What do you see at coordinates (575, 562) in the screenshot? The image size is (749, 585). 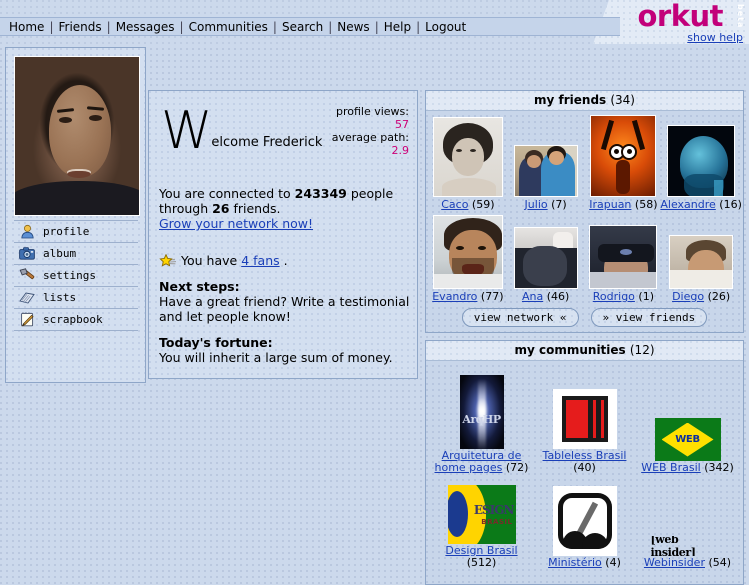 I see `community-name: Ministério` at bounding box center [575, 562].